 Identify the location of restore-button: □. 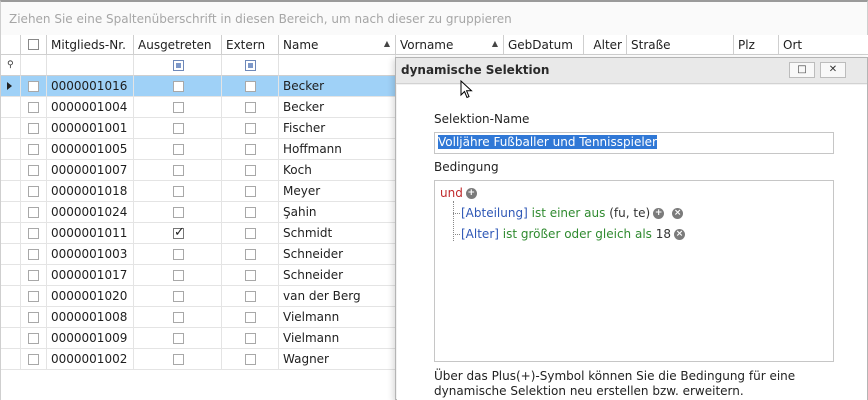
(802, 70).